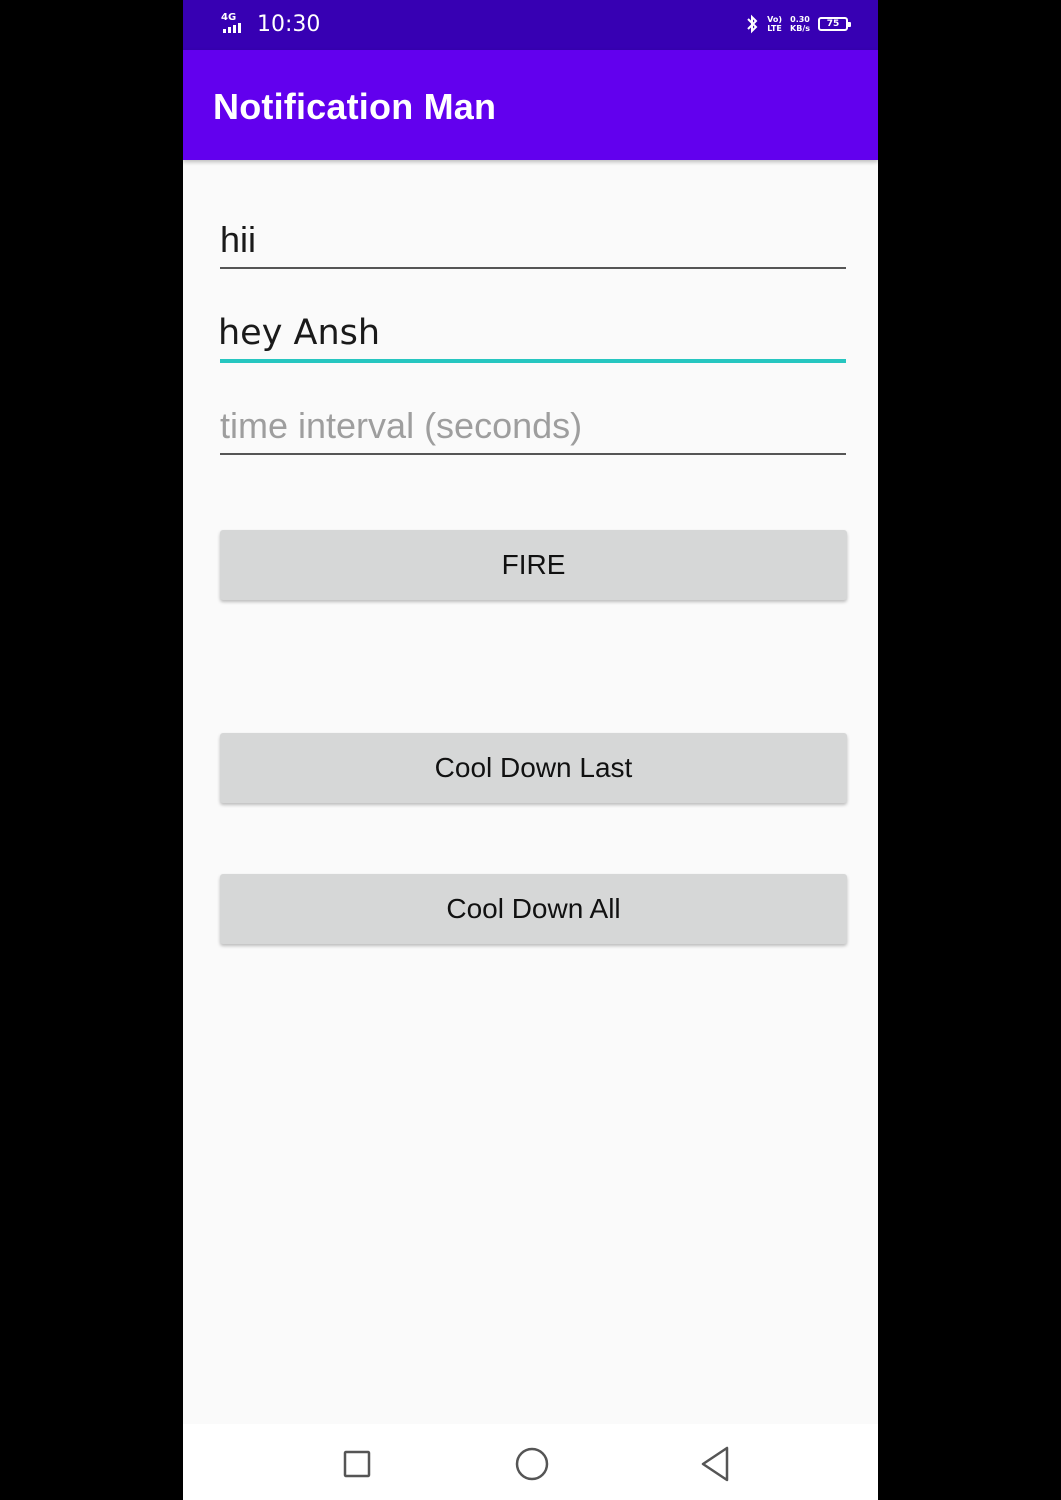 Image resolution: width=1061 pixels, height=1500 pixels. I want to click on cool-down-last-button: Cool Down Last, so click(533, 768).